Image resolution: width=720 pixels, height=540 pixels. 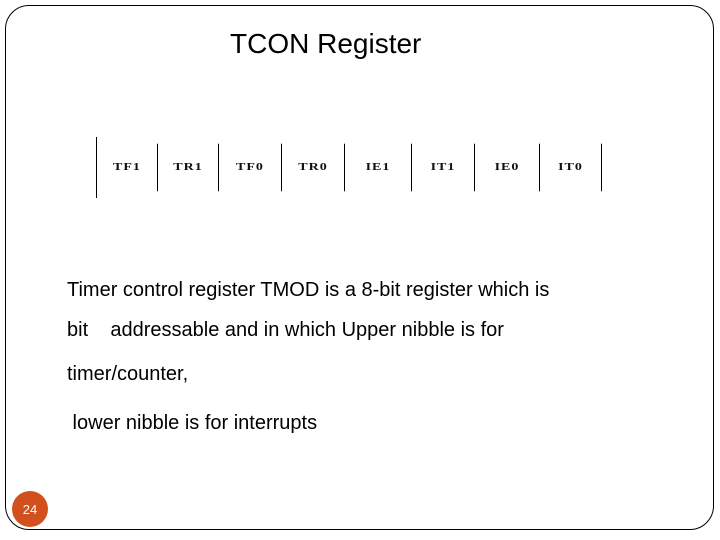 What do you see at coordinates (188, 167) in the screenshot?
I see `register-bit-tr1: TR1` at bounding box center [188, 167].